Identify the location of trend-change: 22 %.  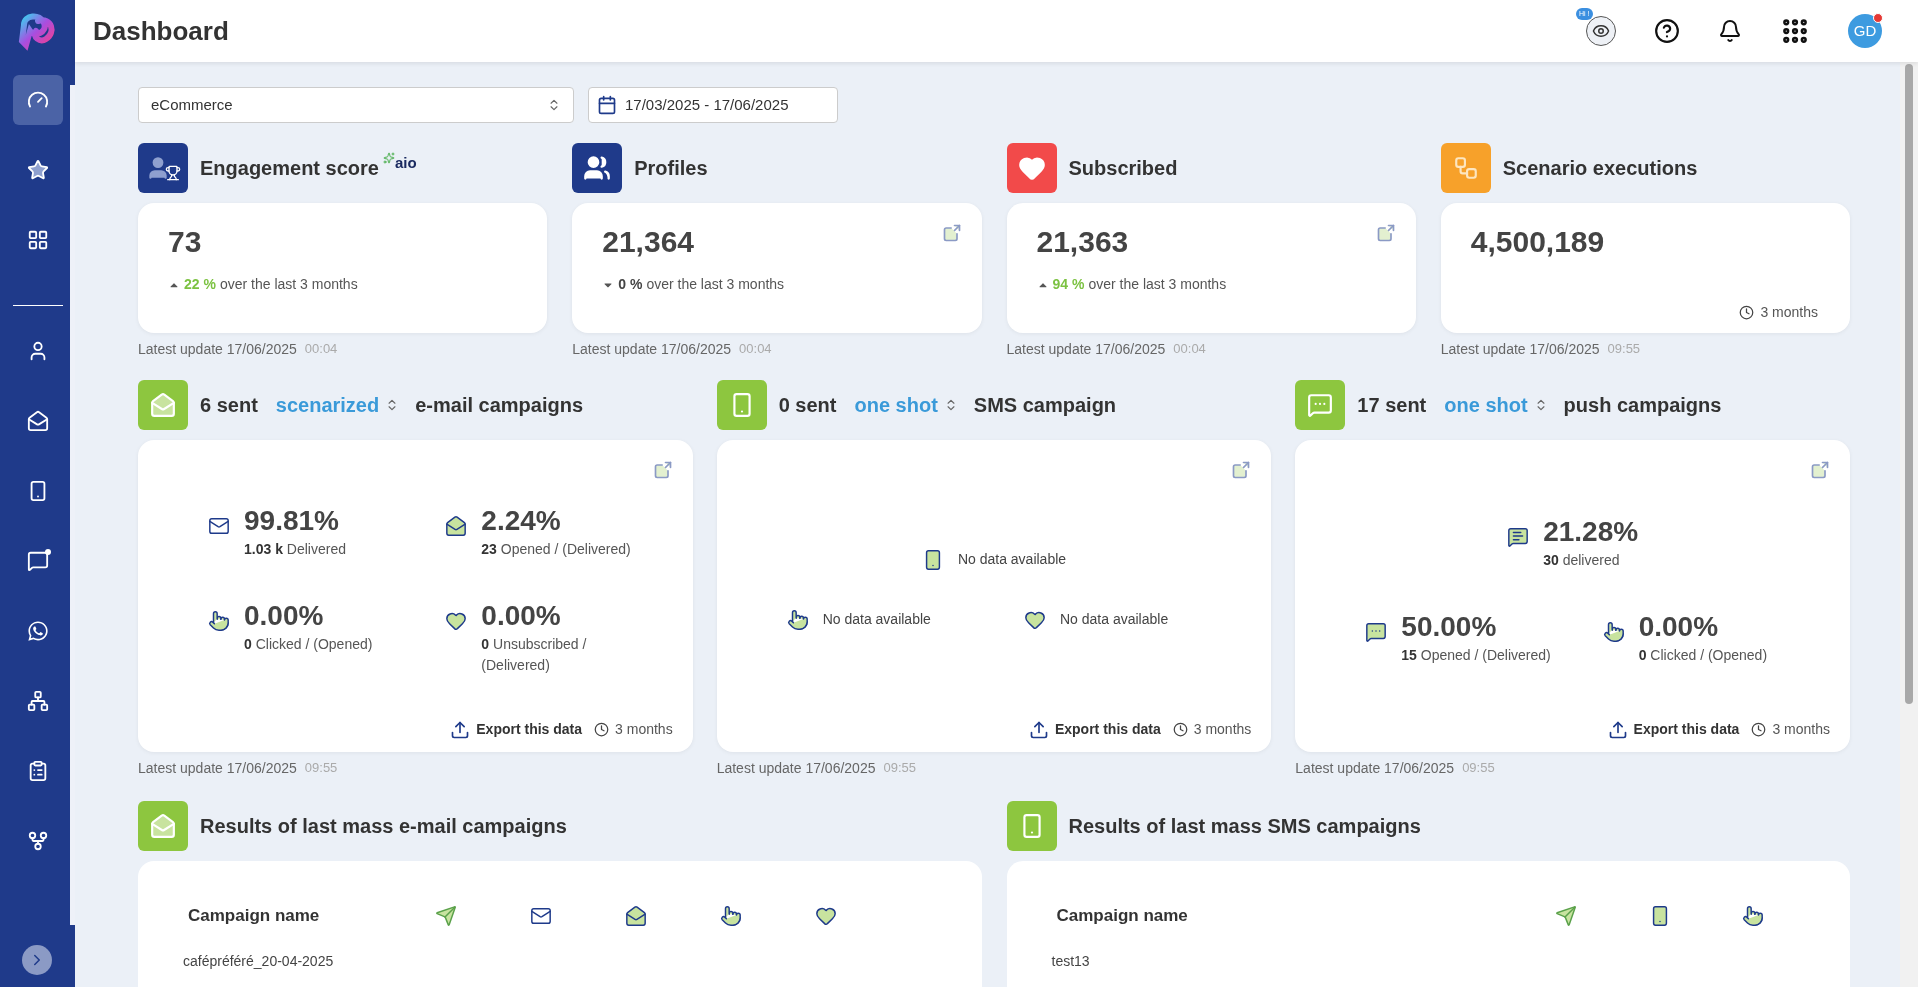
(200, 284).